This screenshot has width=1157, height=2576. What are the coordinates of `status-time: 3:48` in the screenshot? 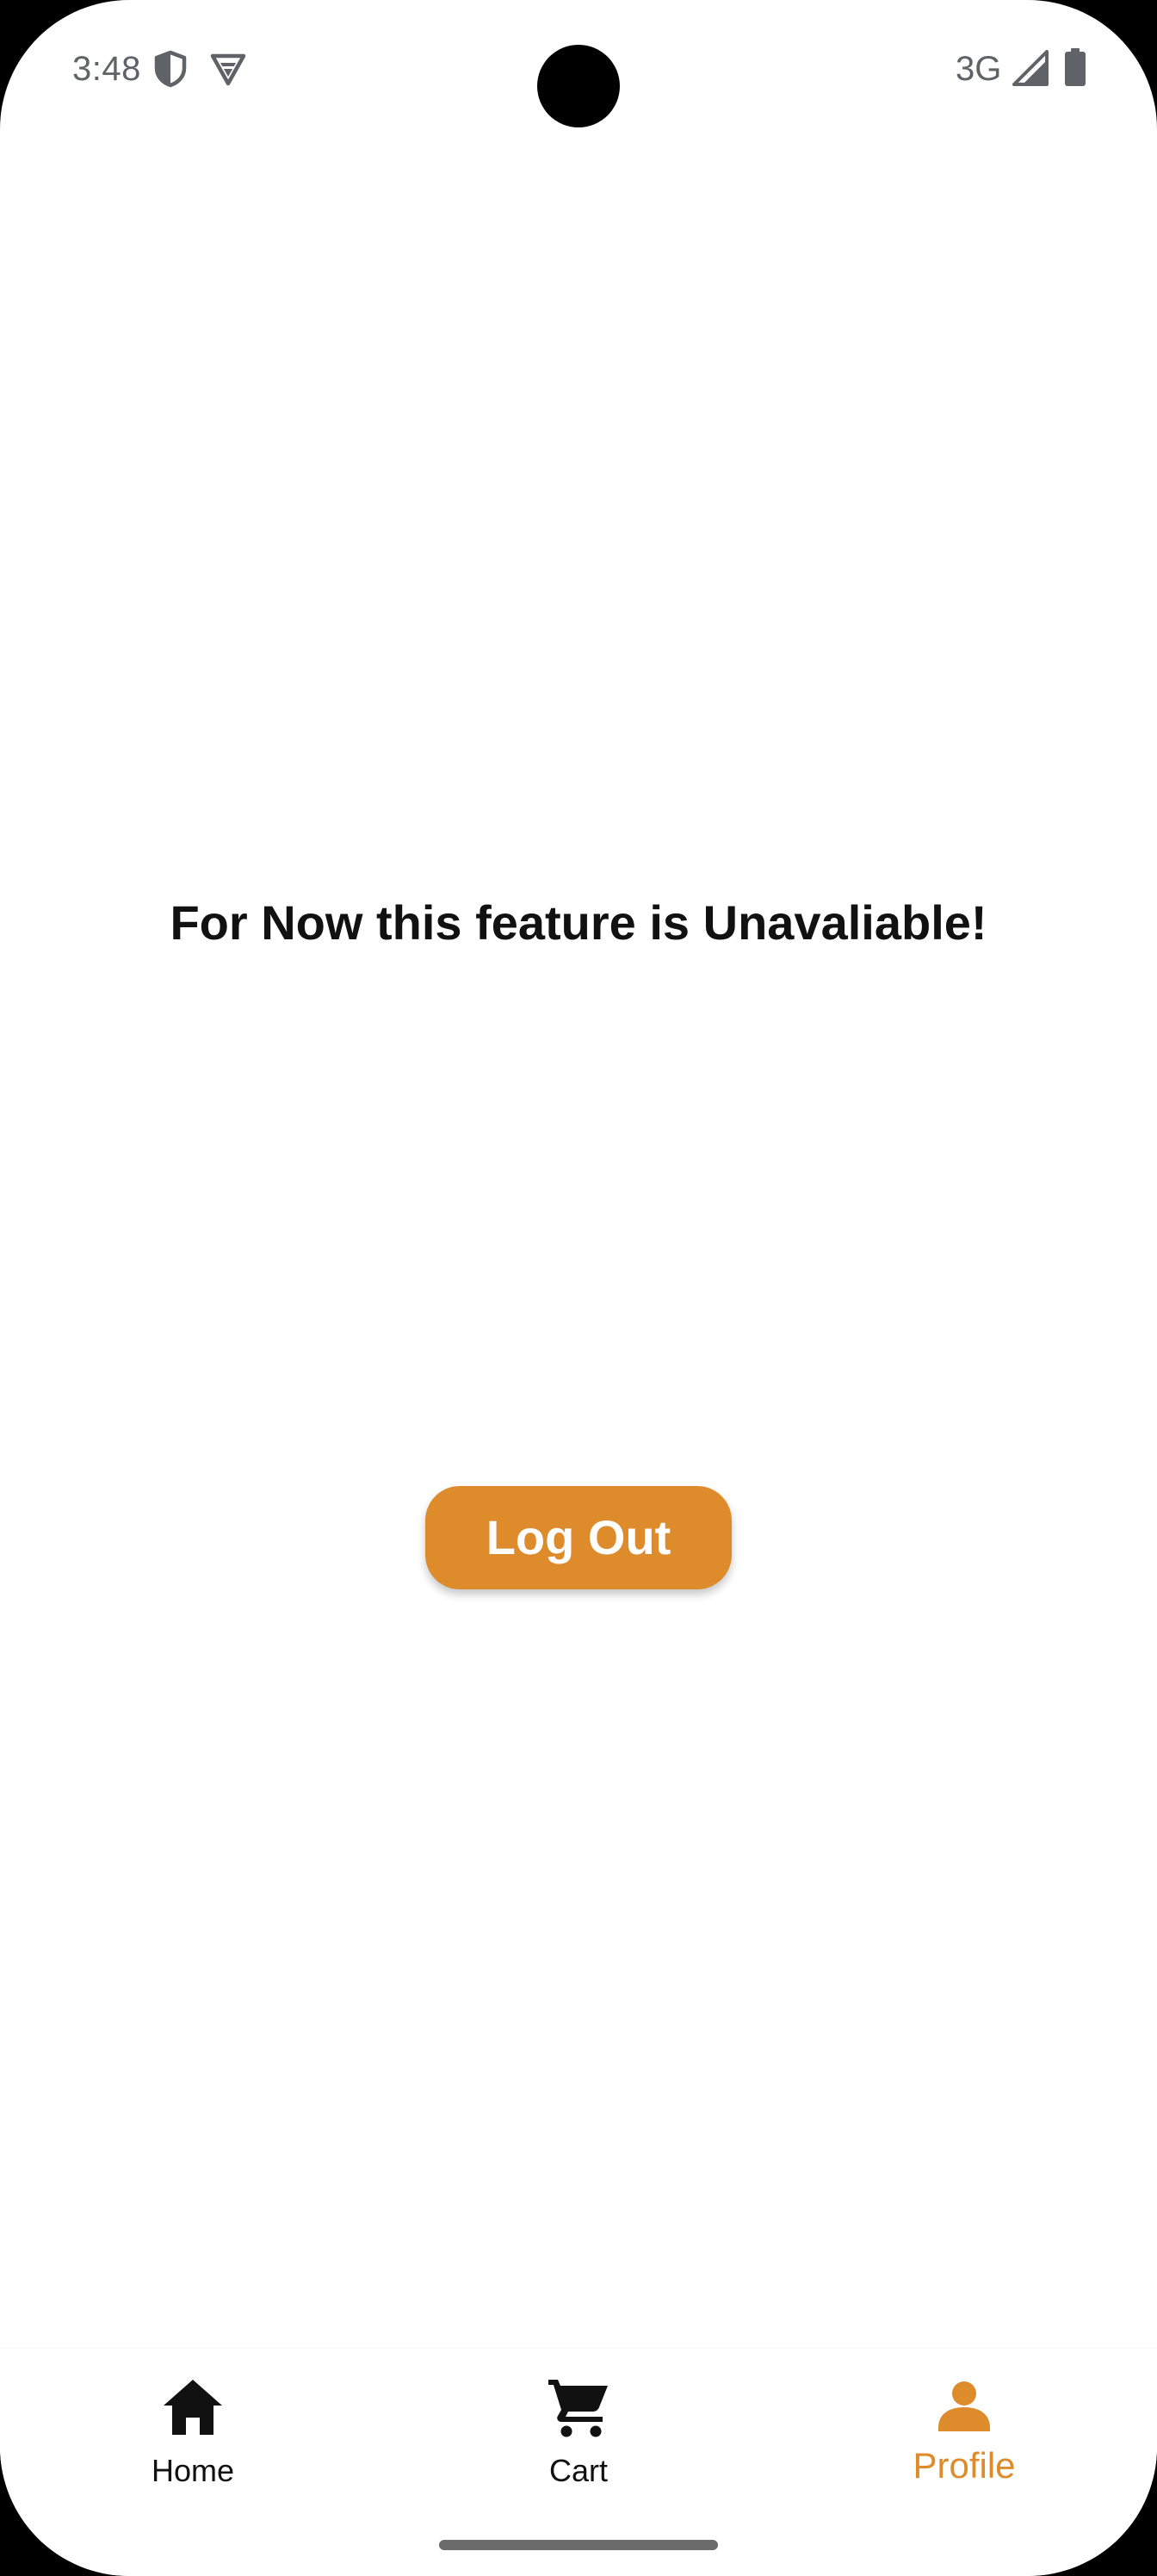 It's located at (106, 69).